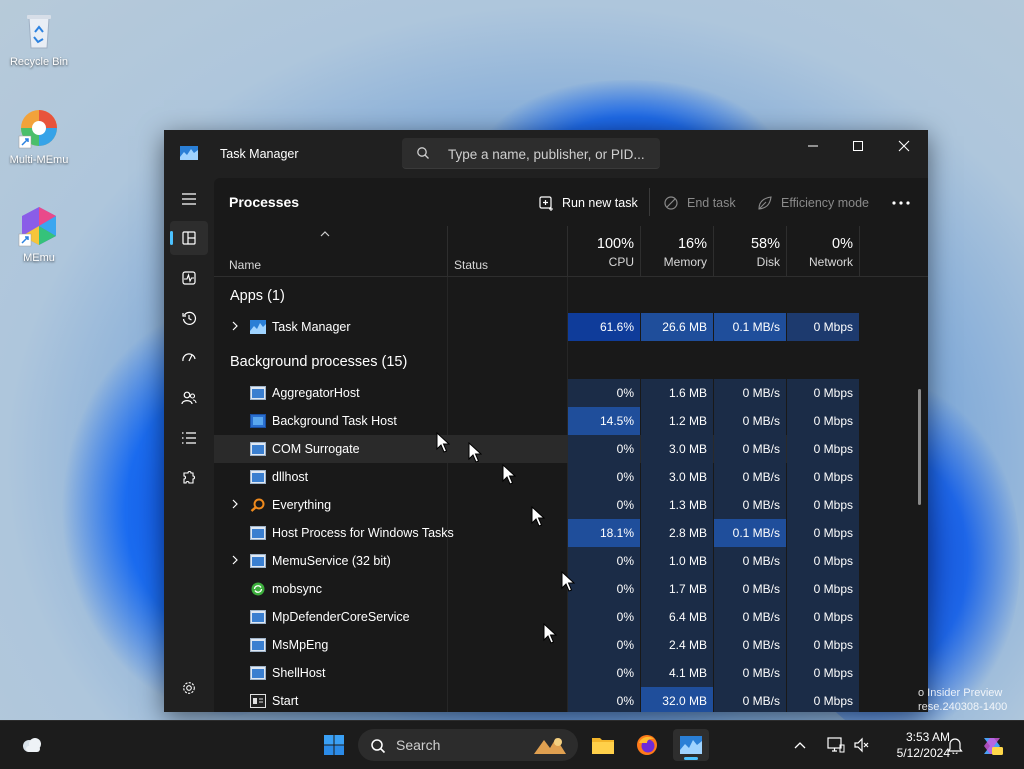 Image resolution: width=1024 pixels, height=769 pixels. I want to click on table-row: MsMpEng 0% 2.4 MB 0 MB/s 0 Mbps, so click(536, 645).